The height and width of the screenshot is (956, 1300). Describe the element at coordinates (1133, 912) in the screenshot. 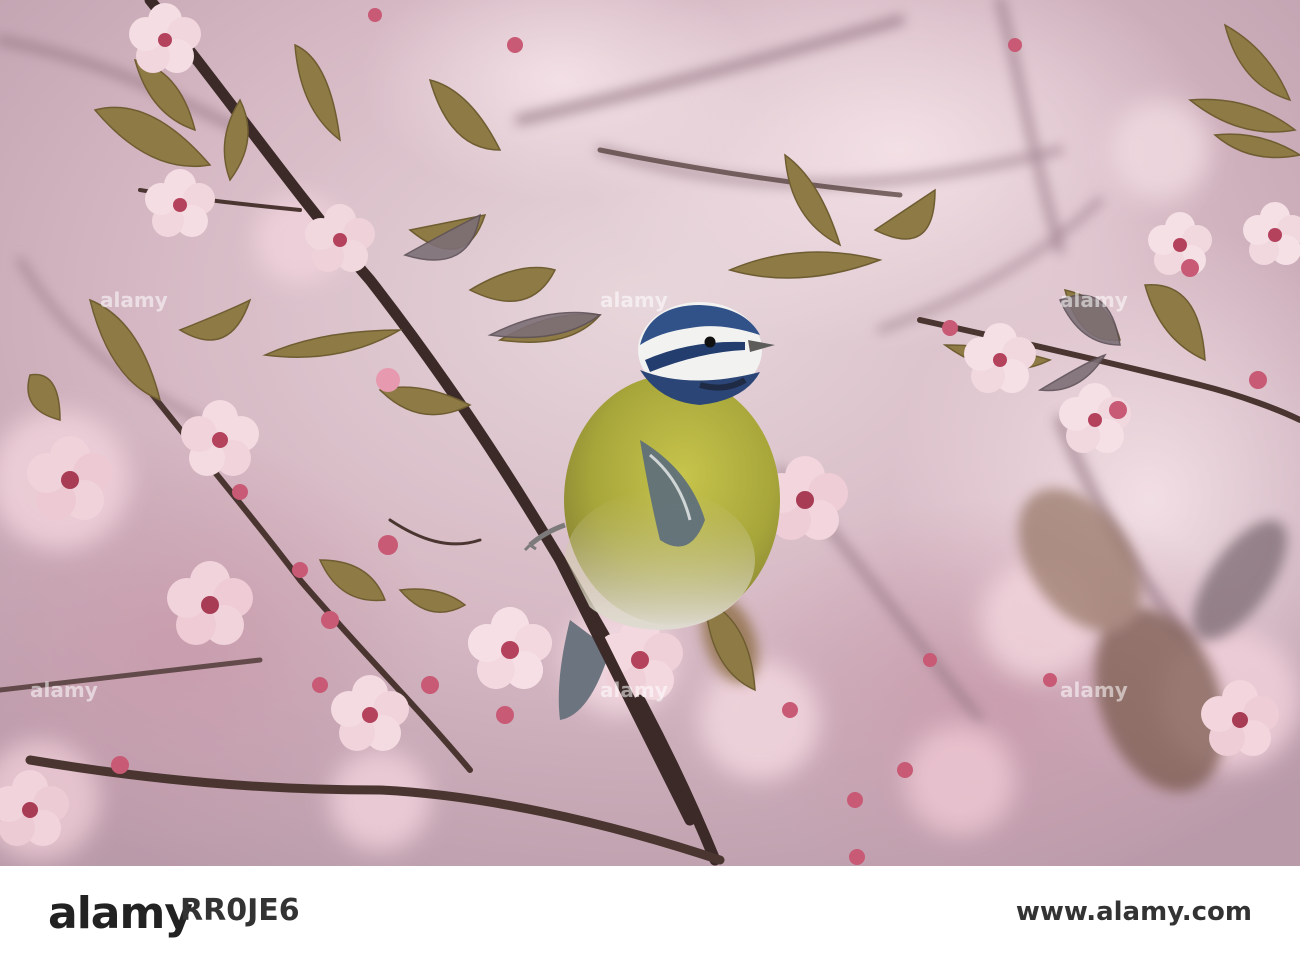

I see `site-url: www.alamy.com` at that location.